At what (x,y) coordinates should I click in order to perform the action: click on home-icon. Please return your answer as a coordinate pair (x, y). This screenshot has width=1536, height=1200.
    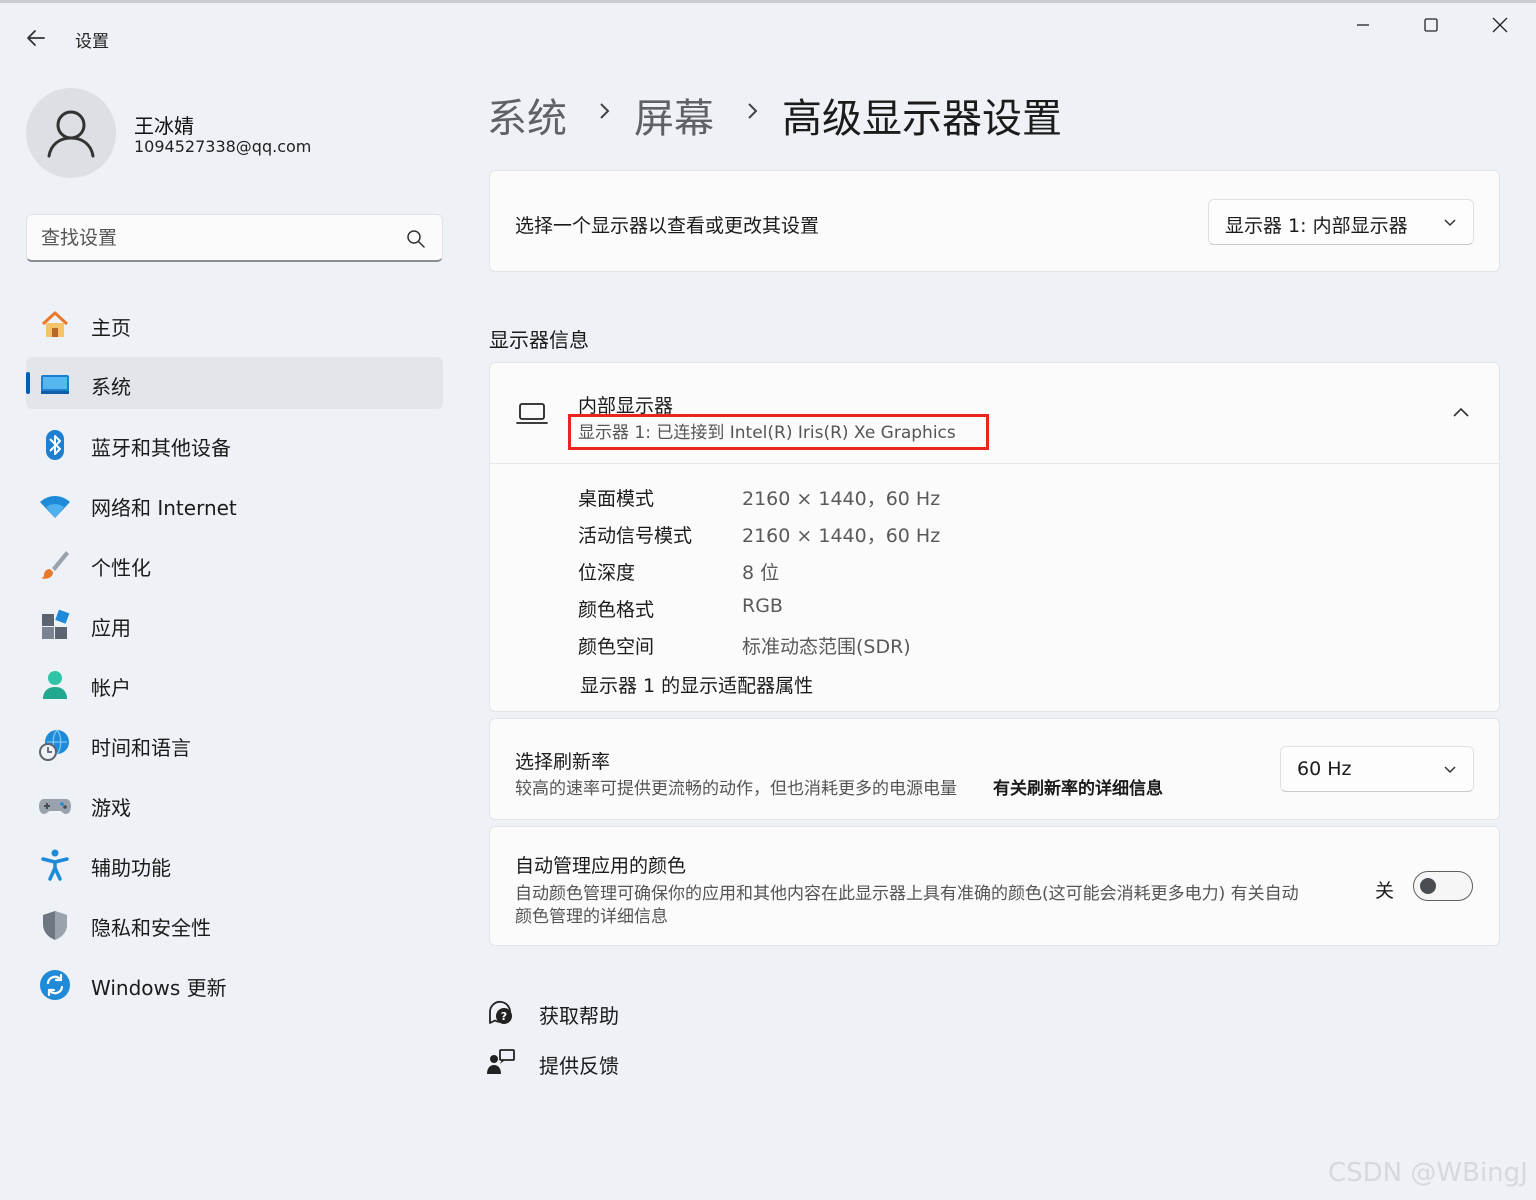
    Looking at the image, I should click on (55, 324).